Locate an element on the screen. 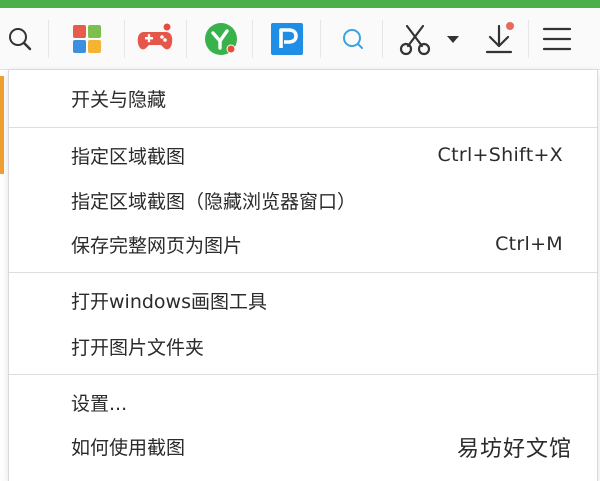  menu-item-label: 指定区域截图 is located at coordinates (128, 156).